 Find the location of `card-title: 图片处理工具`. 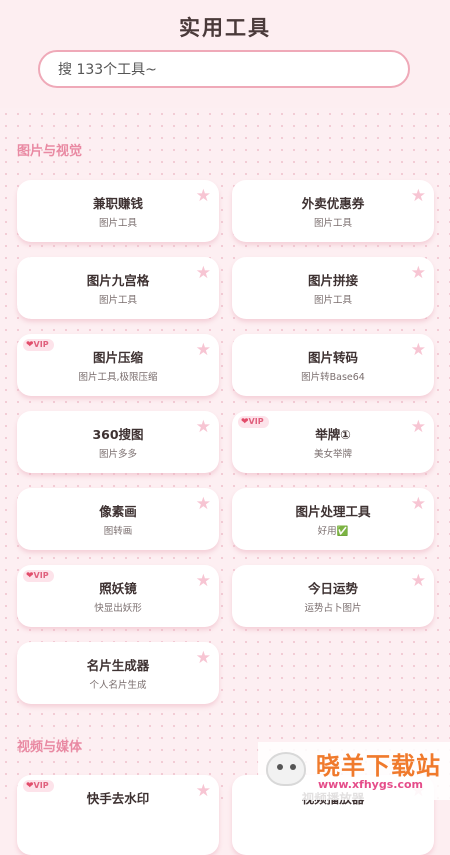

card-title: 图片处理工具 is located at coordinates (333, 511).